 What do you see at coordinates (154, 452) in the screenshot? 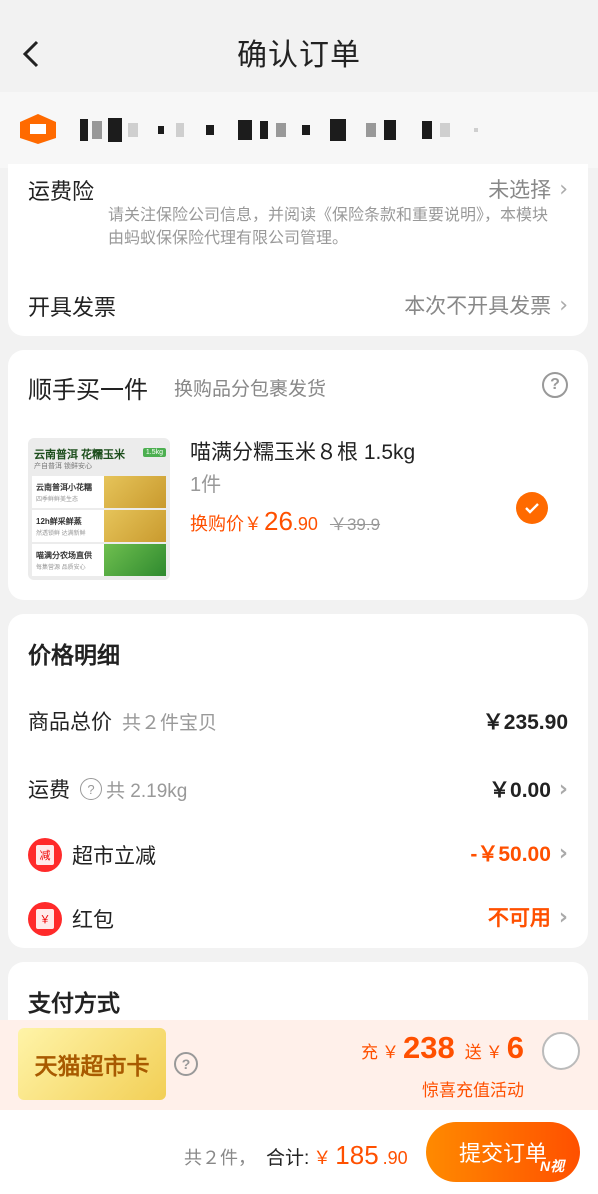
I see `product-image-tag: 1.5kg` at bounding box center [154, 452].